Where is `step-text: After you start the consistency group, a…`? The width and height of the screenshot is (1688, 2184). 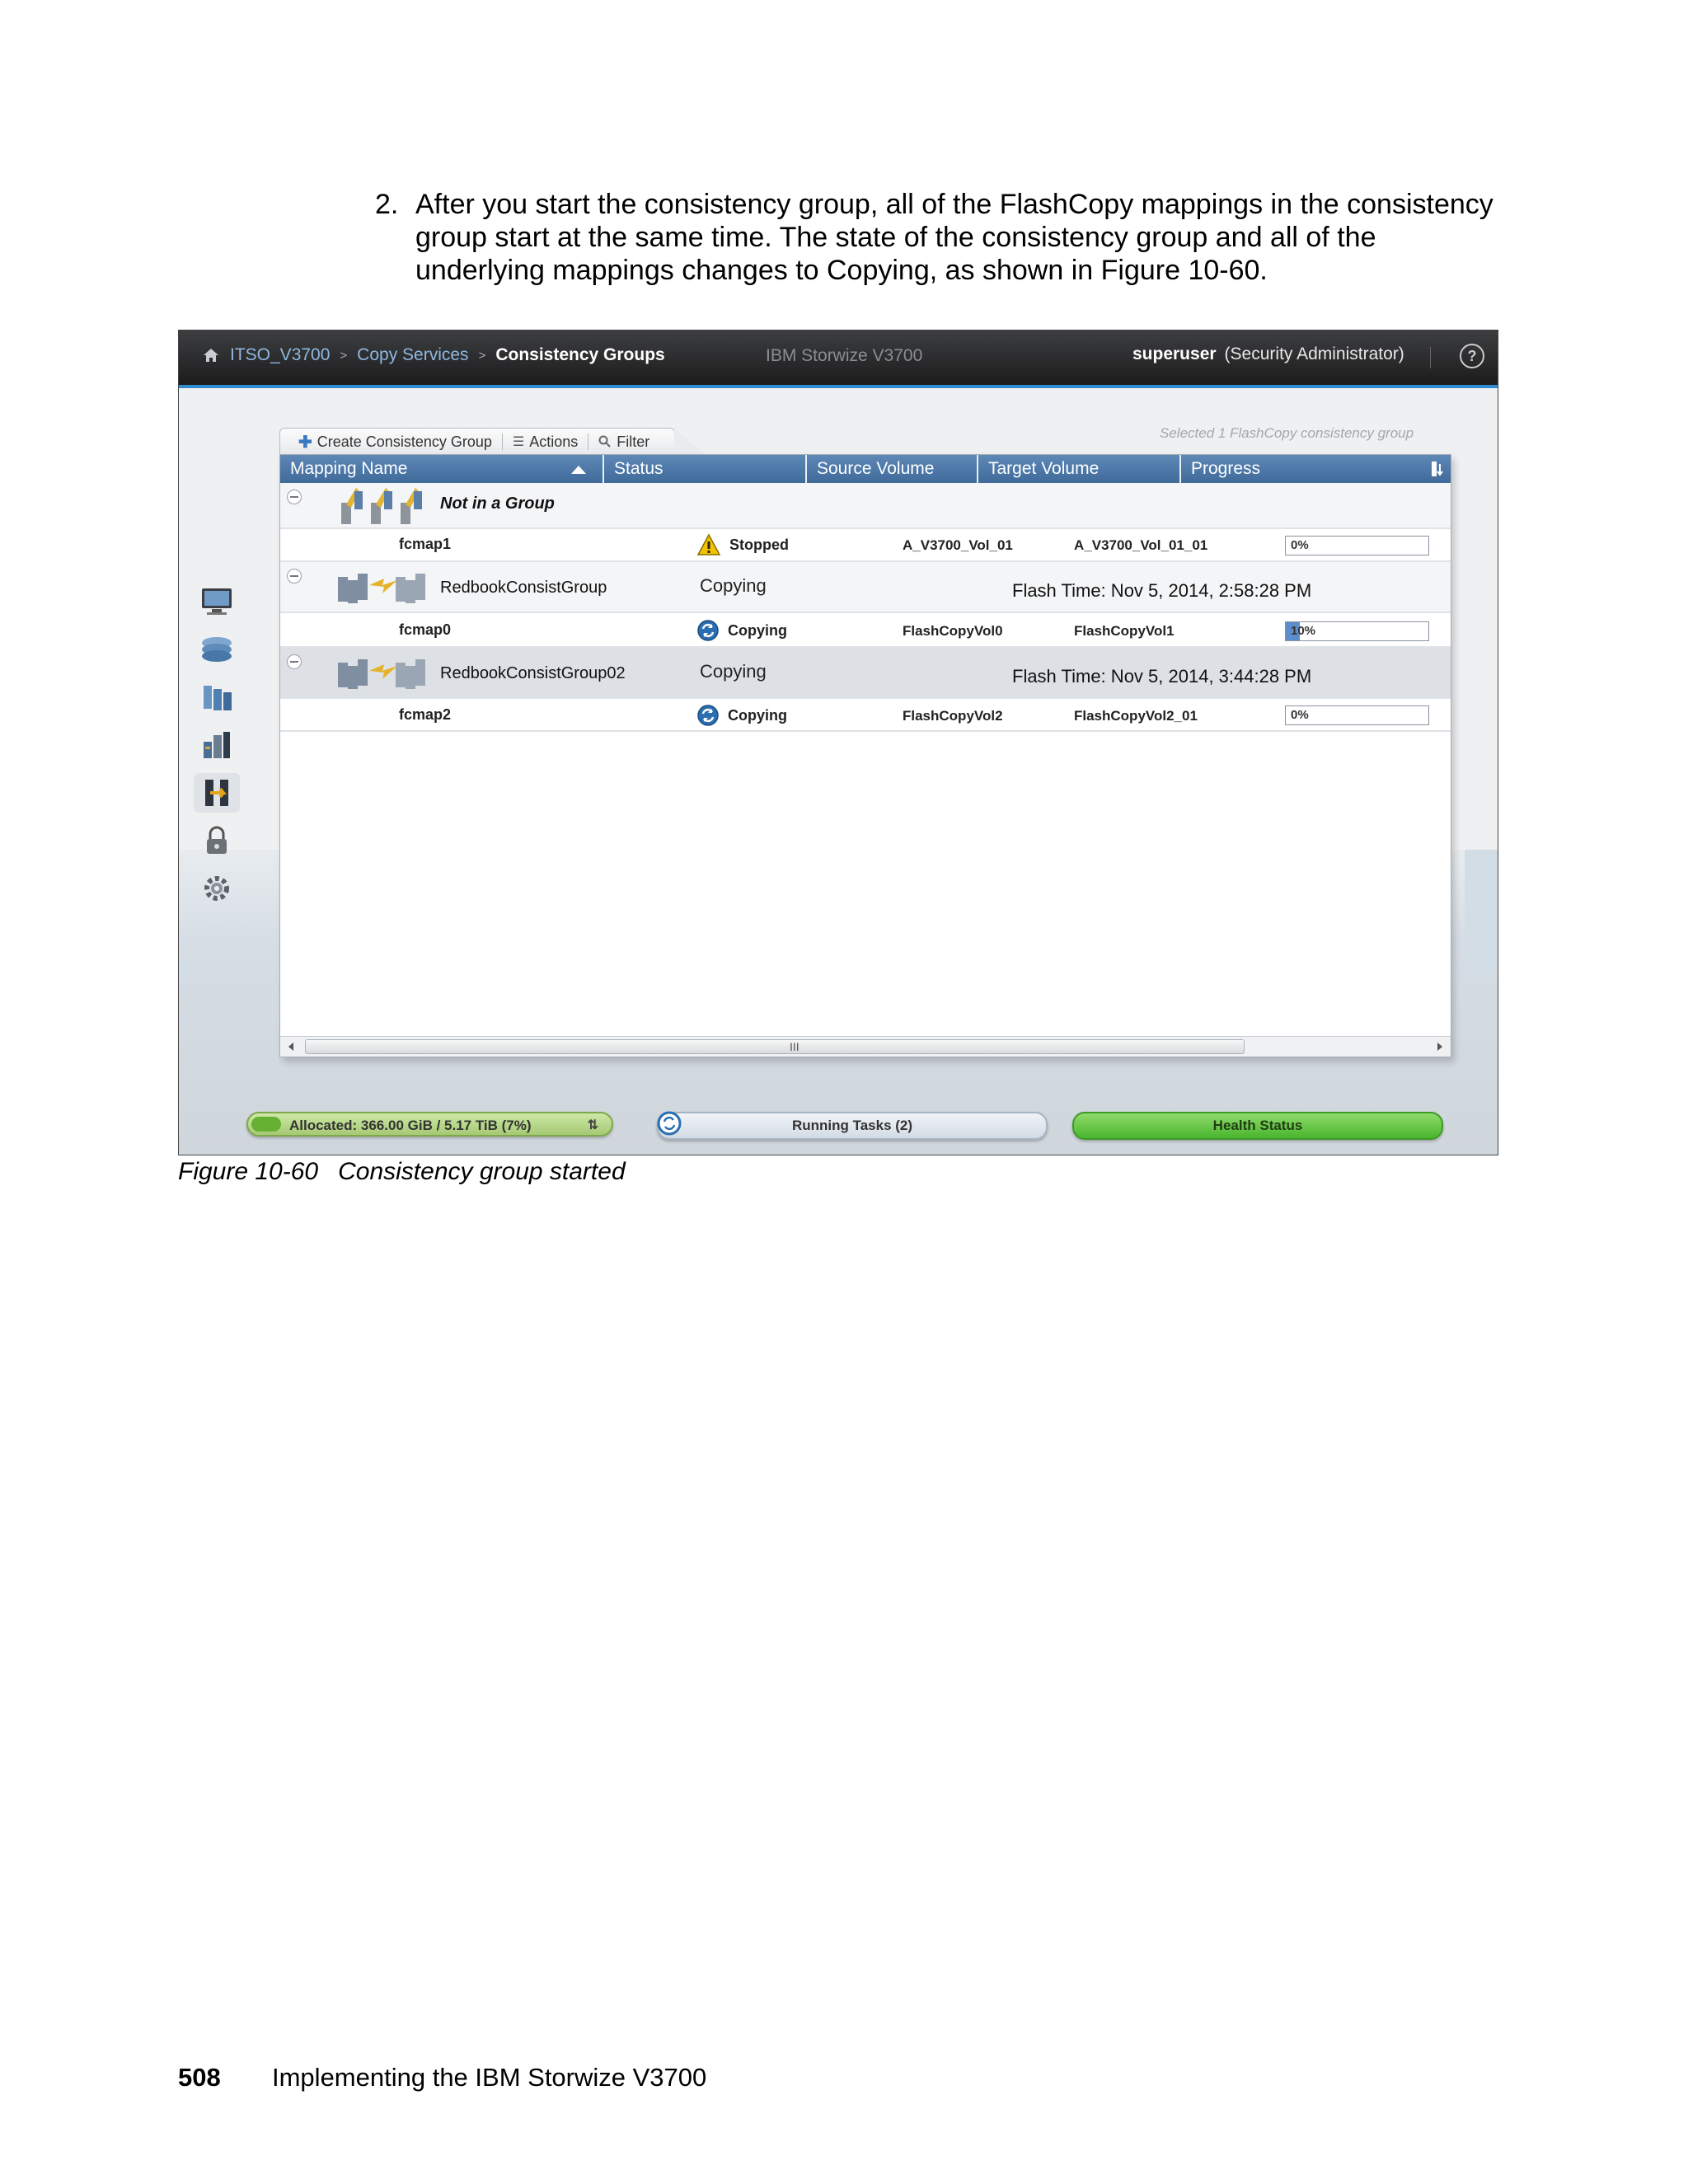 step-text: After you start the consistency group, a… is located at coordinates (954, 237).